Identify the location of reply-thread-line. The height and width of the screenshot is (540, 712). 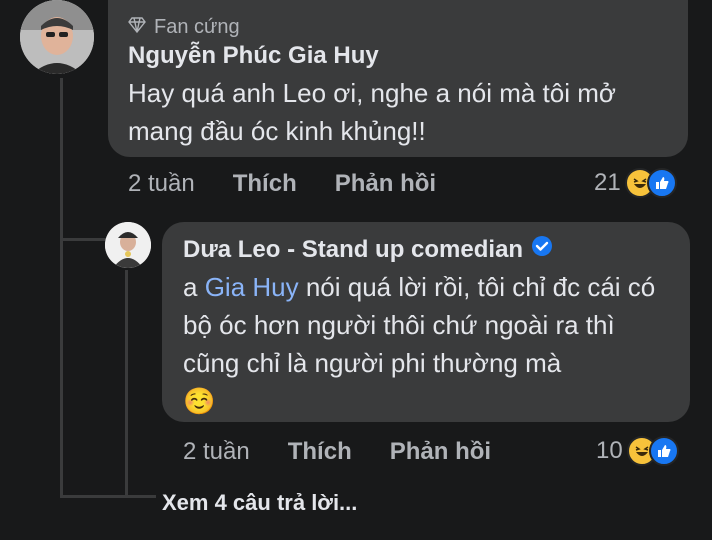
(126, 384).